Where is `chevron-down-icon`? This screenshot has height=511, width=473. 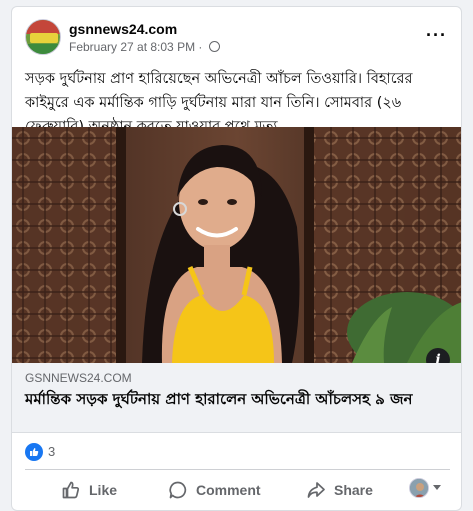 chevron-down-icon is located at coordinates (437, 487).